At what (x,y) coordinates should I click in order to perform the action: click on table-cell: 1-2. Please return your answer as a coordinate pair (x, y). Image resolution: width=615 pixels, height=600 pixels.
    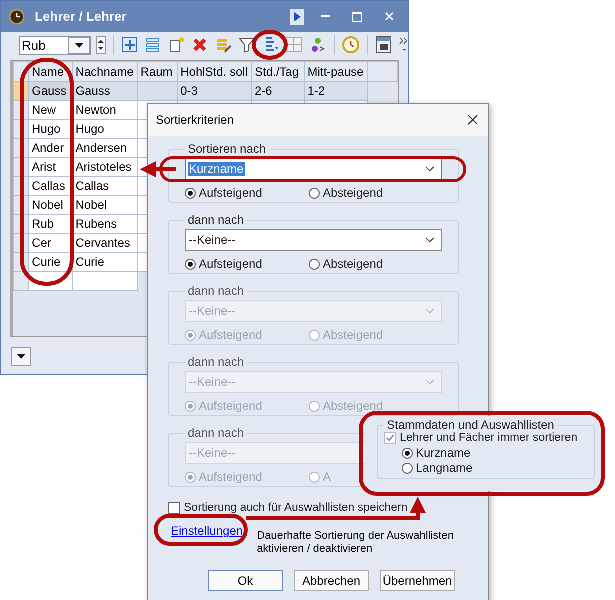
    Looking at the image, I should click on (336, 91).